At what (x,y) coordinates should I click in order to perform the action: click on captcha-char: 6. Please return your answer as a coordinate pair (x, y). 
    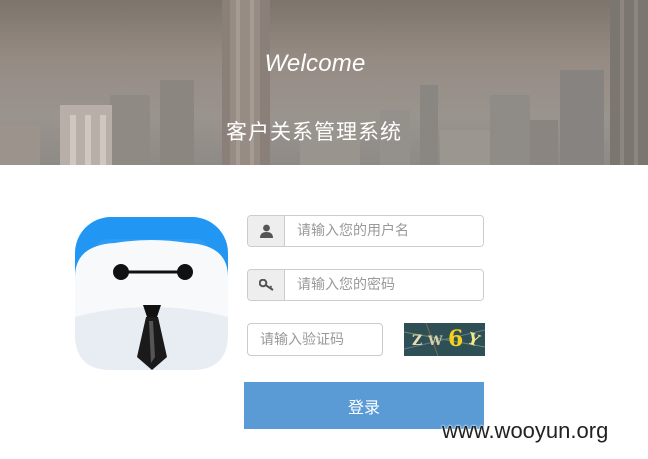
    Looking at the image, I should click on (456, 339).